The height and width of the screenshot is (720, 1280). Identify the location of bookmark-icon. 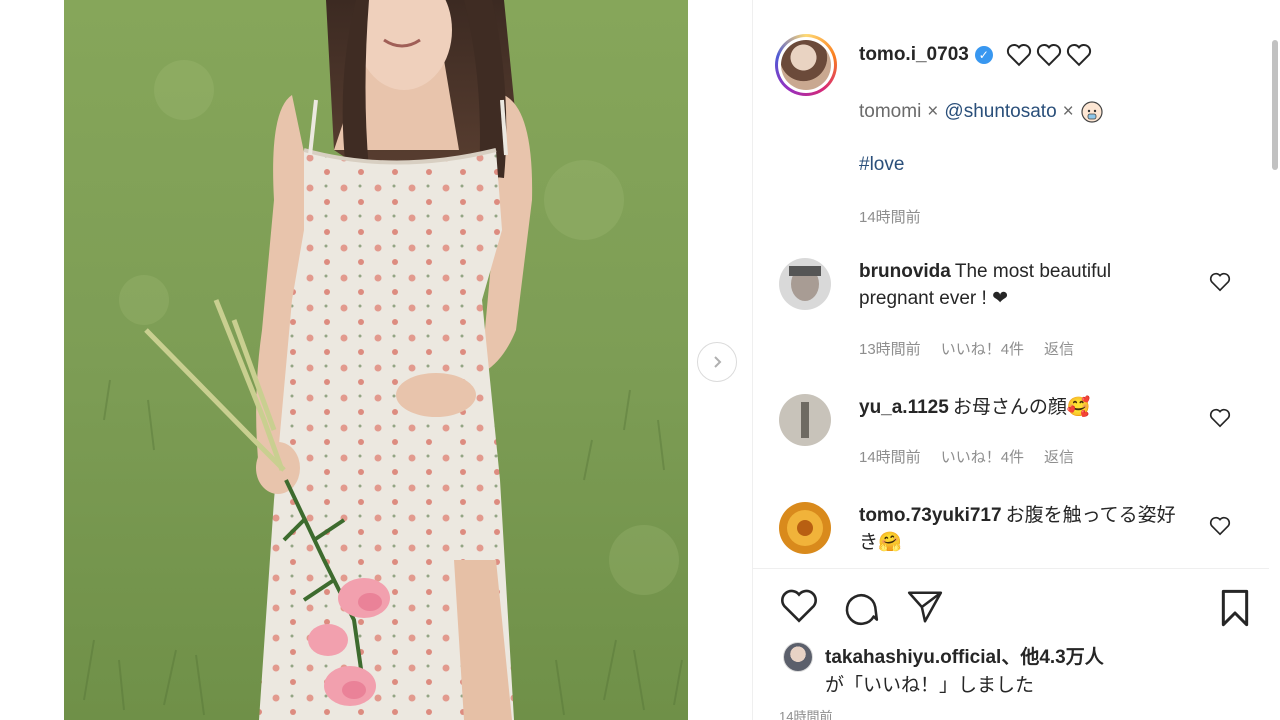
(1235, 608).